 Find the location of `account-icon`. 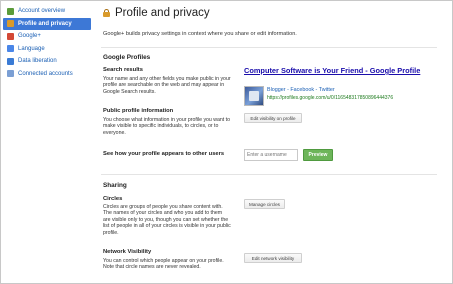

account-icon is located at coordinates (10, 11).